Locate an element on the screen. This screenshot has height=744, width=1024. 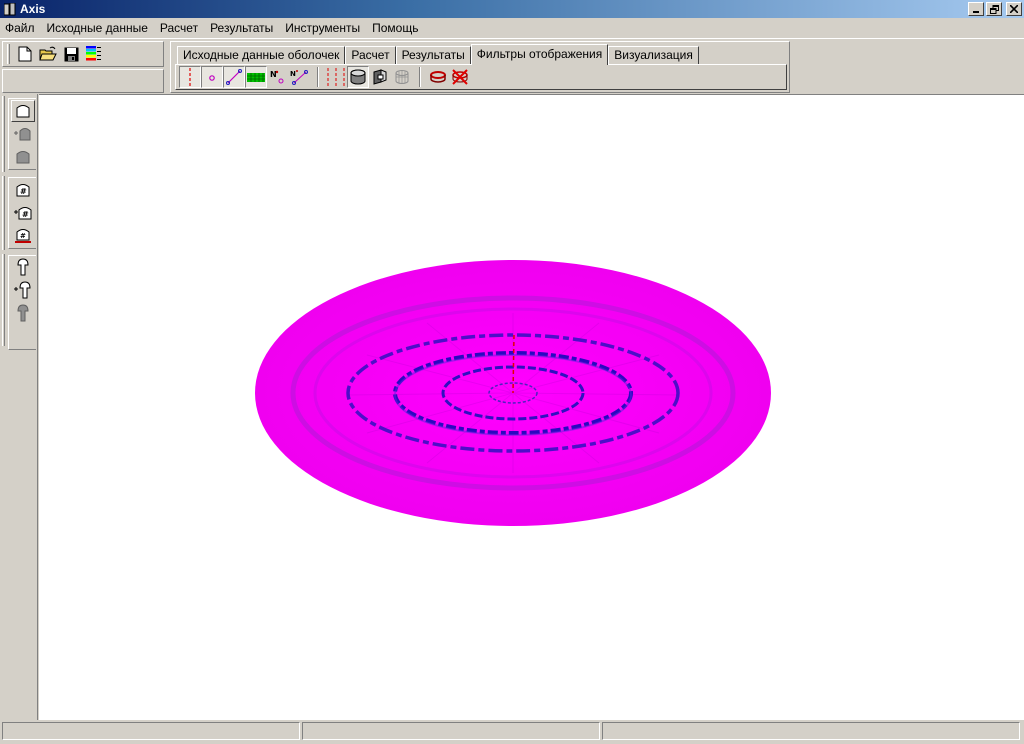
add-grid-house-button: # is located at coordinates (23, 213).